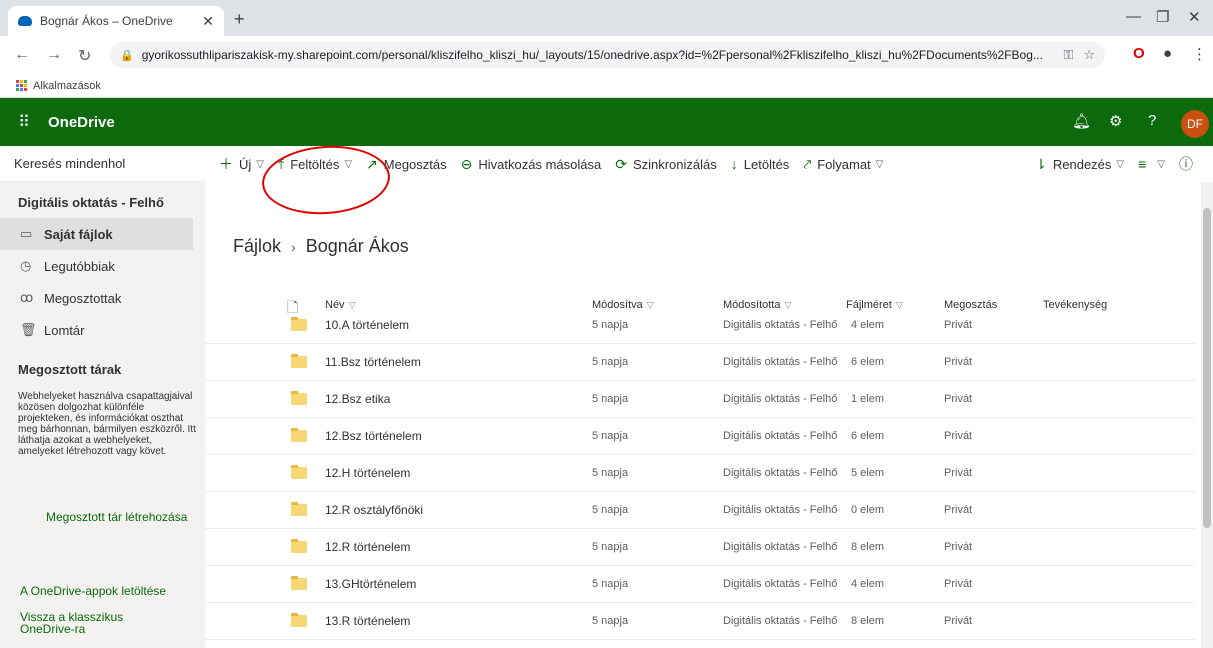 This screenshot has width=1213, height=648. Describe the element at coordinates (760, 164) in the screenshot. I see `download-button: ↓ Letöltés` at that location.